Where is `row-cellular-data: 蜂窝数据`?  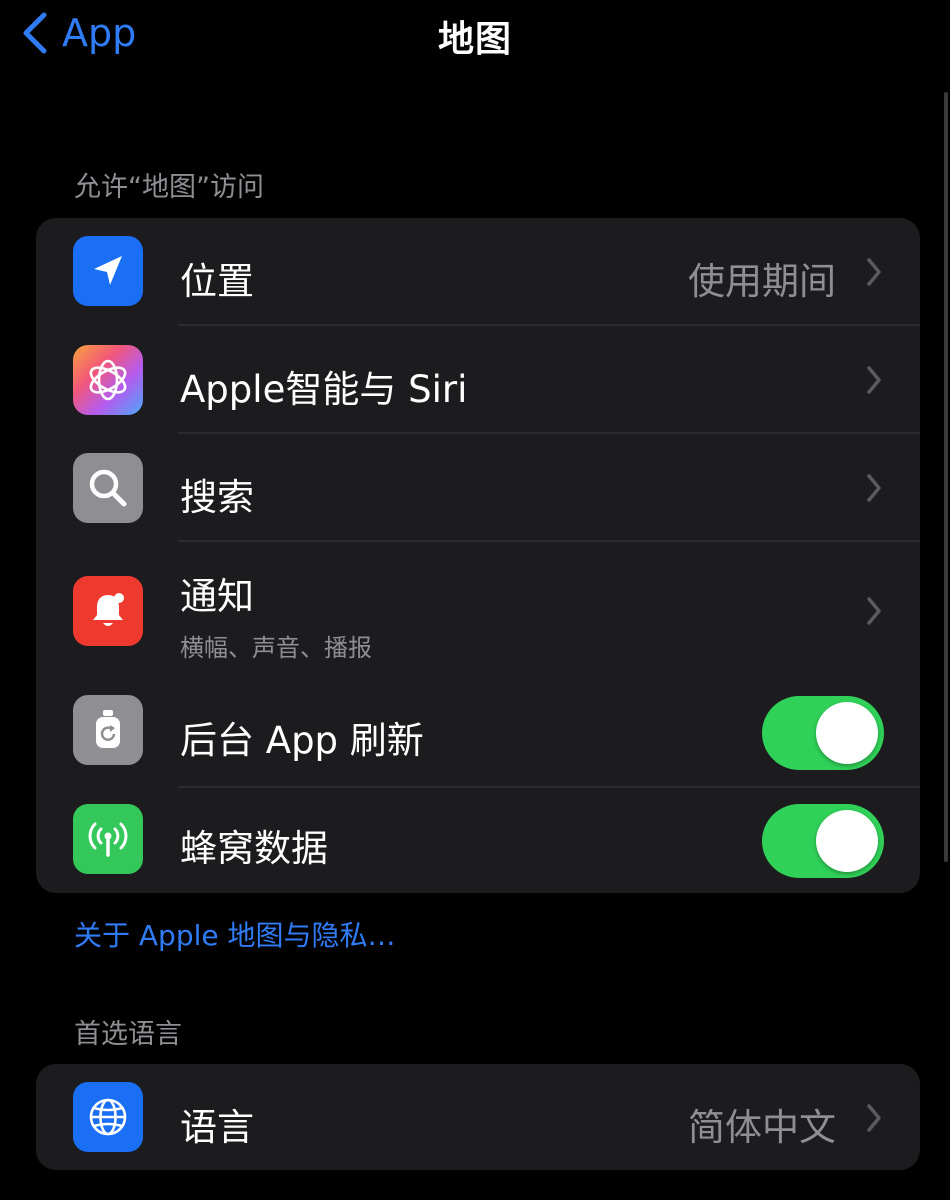 row-cellular-data: 蜂窝数据 is located at coordinates (478, 840).